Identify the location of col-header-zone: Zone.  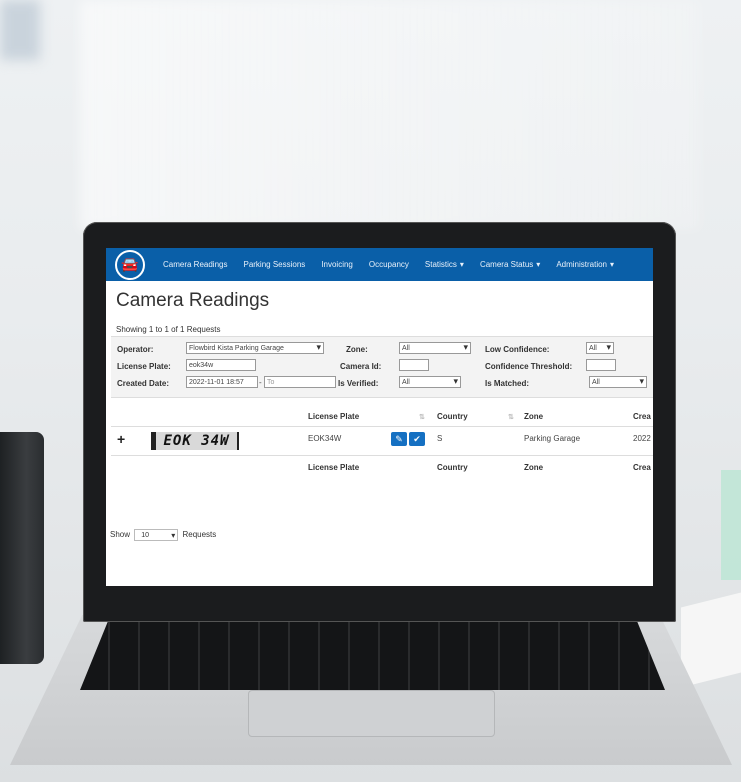
(533, 416).